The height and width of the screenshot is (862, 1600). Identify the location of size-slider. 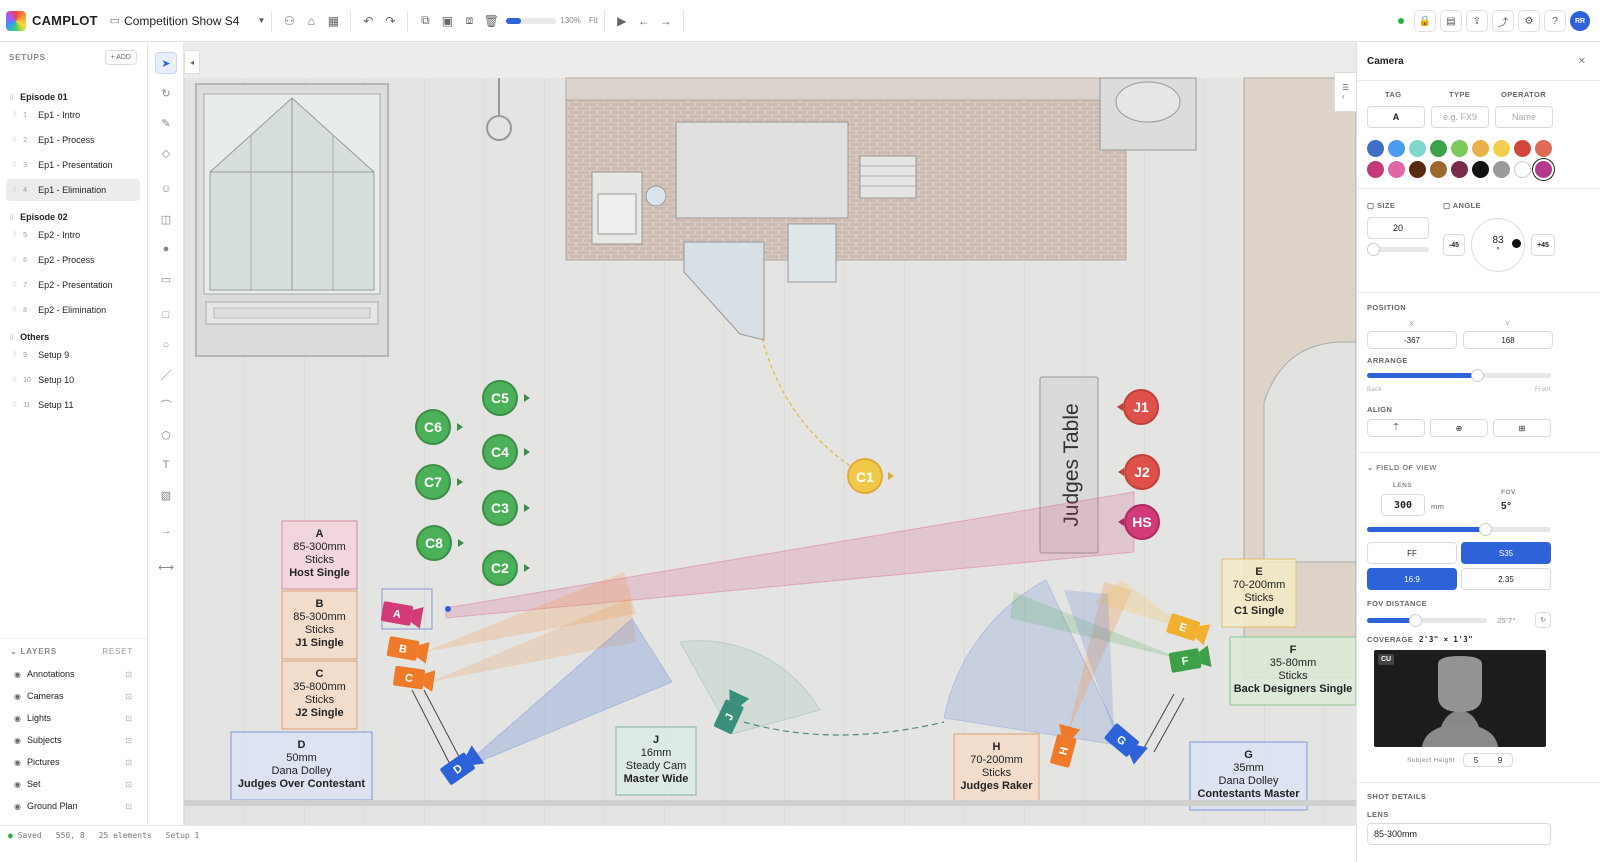
(1398, 249).